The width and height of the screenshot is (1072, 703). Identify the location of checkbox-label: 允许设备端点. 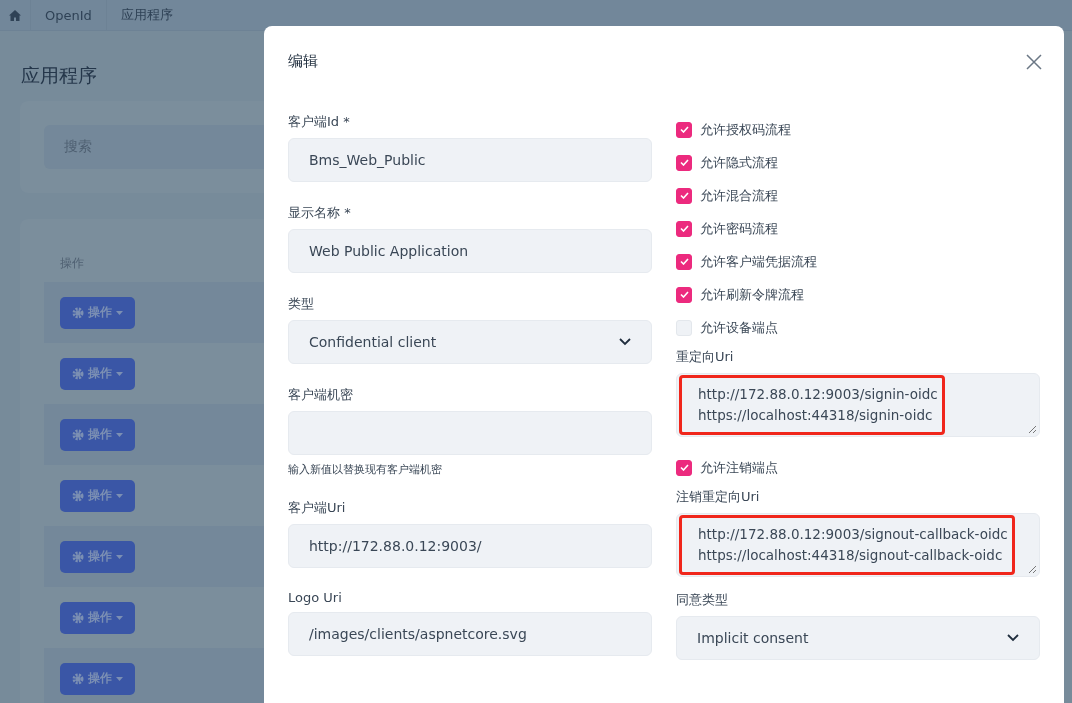
(739, 327).